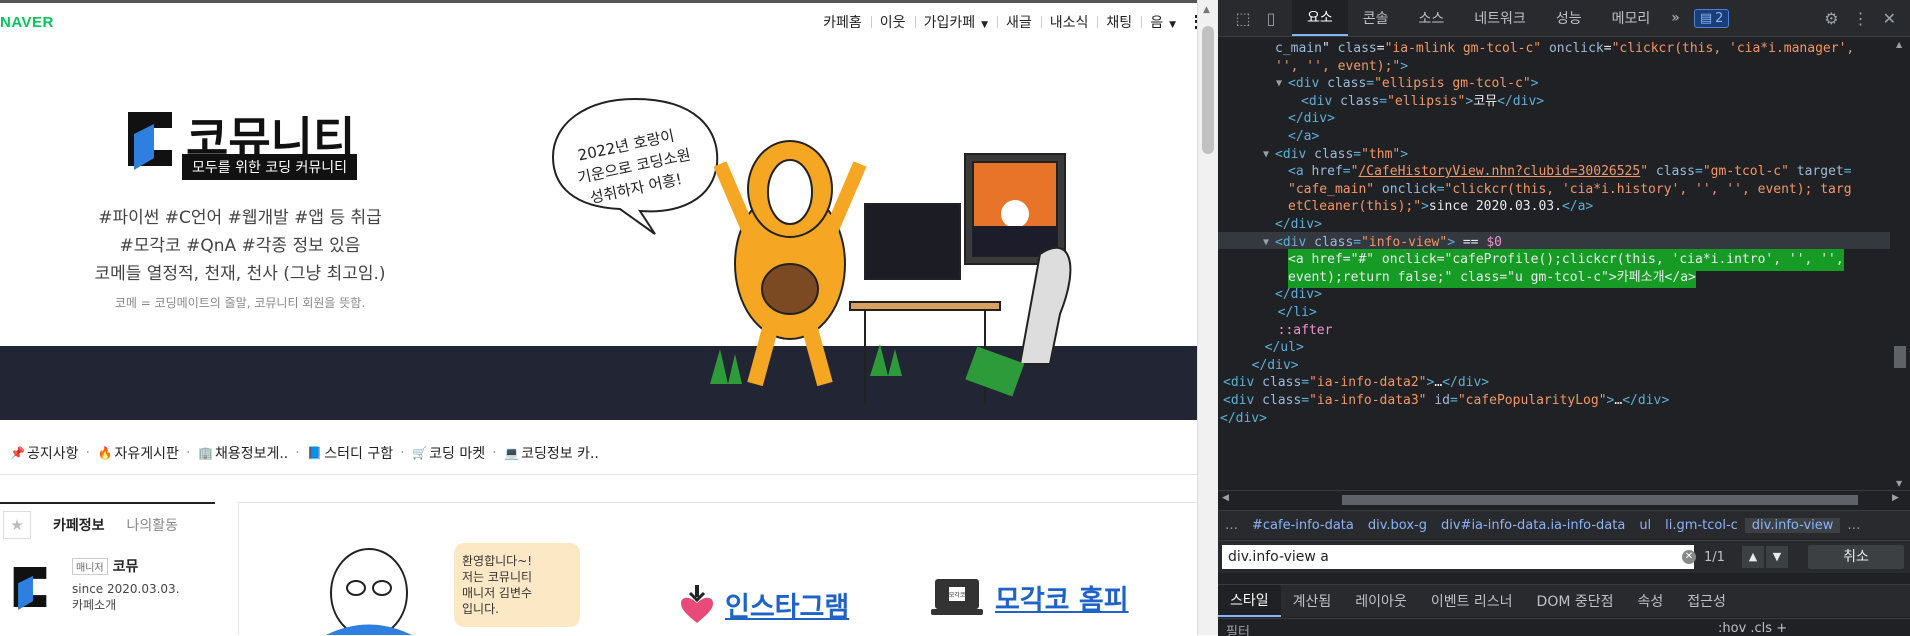  What do you see at coordinates (1777, 557) in the screenshot?
I see `search-next-button: ▼` at bounding box center [1777, 557].